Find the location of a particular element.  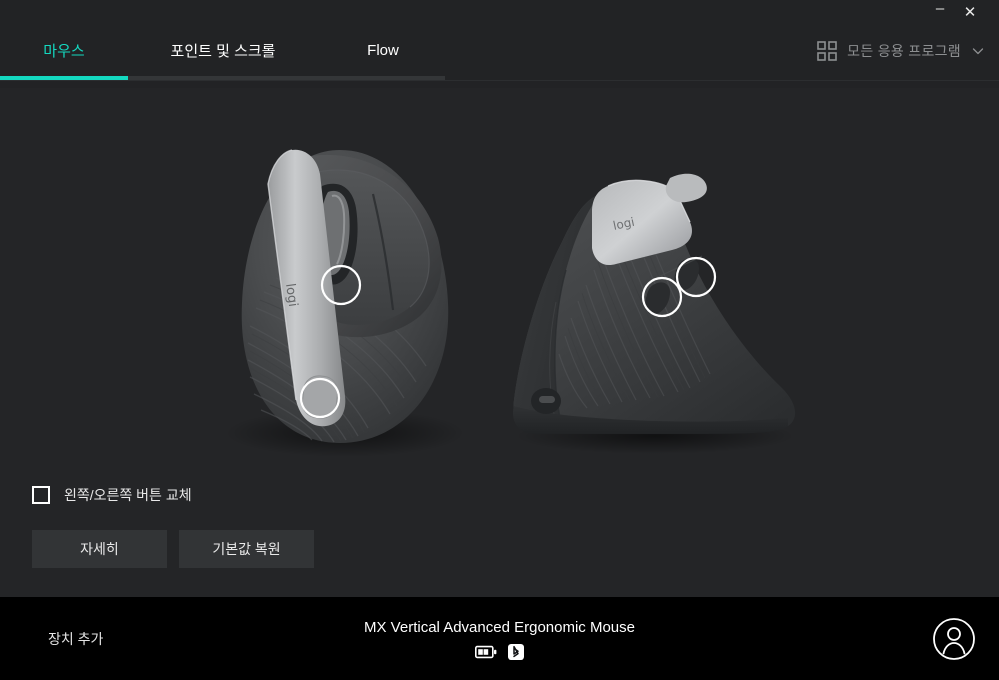

chevron-down-icon is located at coordinates (978, 51).